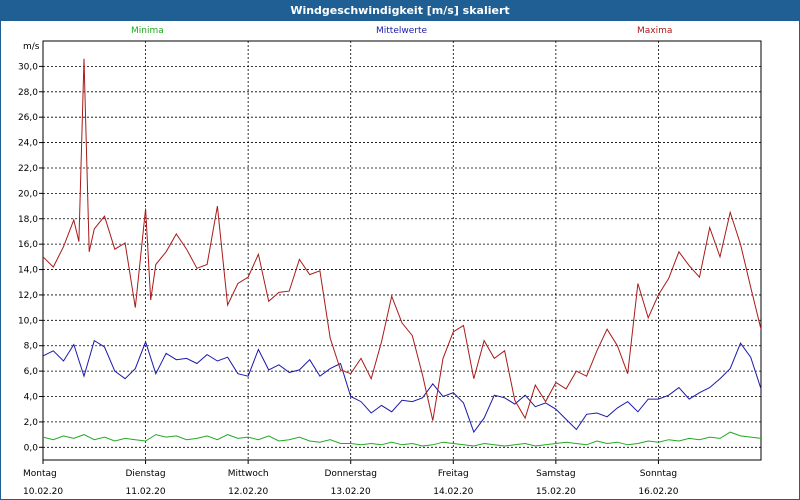 The width and height of the screenshot is (800, 500). What do you see at coordinates (28, 271) in the screenshot?
I see `y-tick-label: 14,0` at bounding box center [28, 271].